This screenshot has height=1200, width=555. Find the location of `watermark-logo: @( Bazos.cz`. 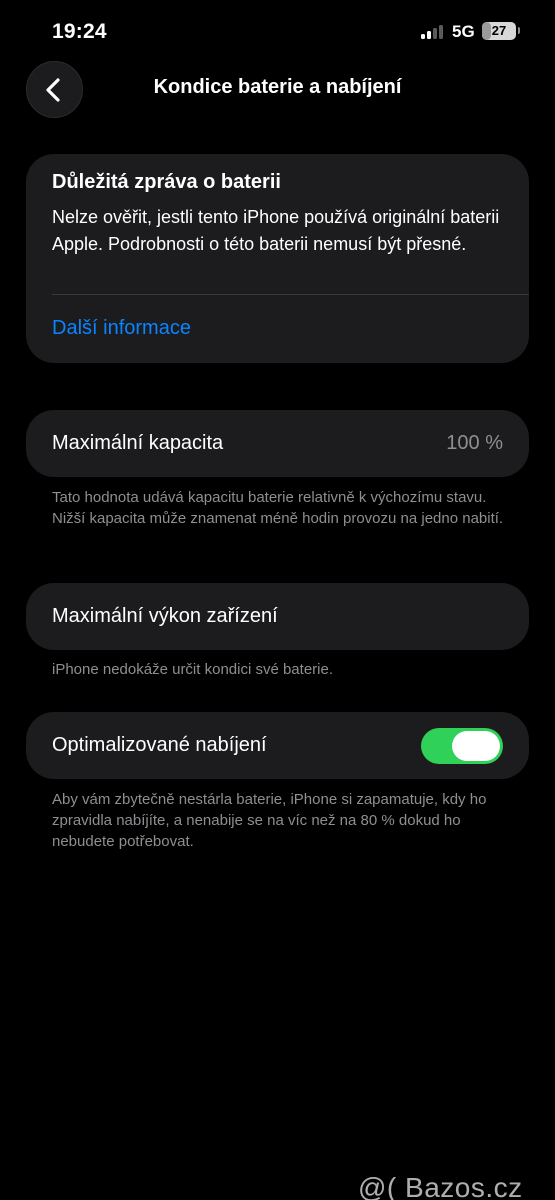

watermark-logo: @( Bazos.cz is located at coordinates (440, 1186).